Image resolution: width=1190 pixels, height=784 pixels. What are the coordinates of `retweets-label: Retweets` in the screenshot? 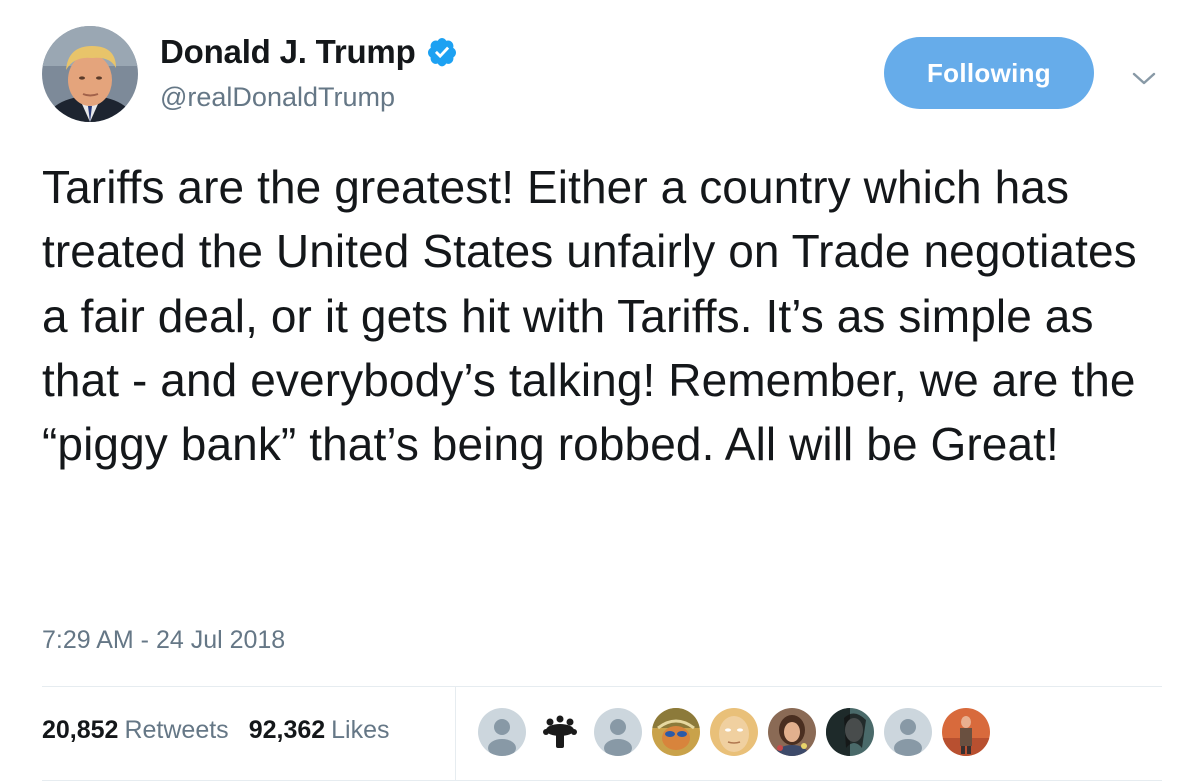 It's located at (176, 730).